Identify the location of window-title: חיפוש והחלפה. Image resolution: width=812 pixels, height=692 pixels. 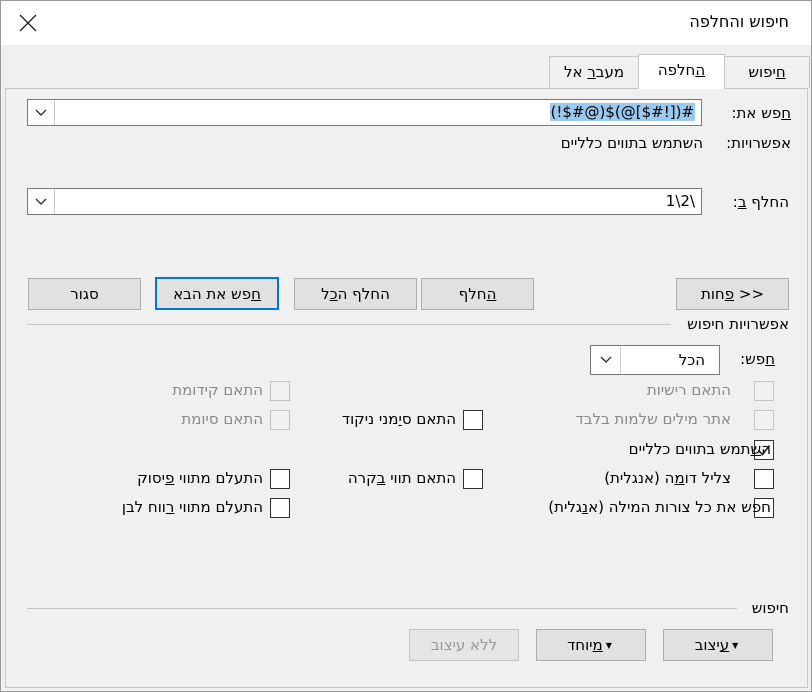
(739, 21).